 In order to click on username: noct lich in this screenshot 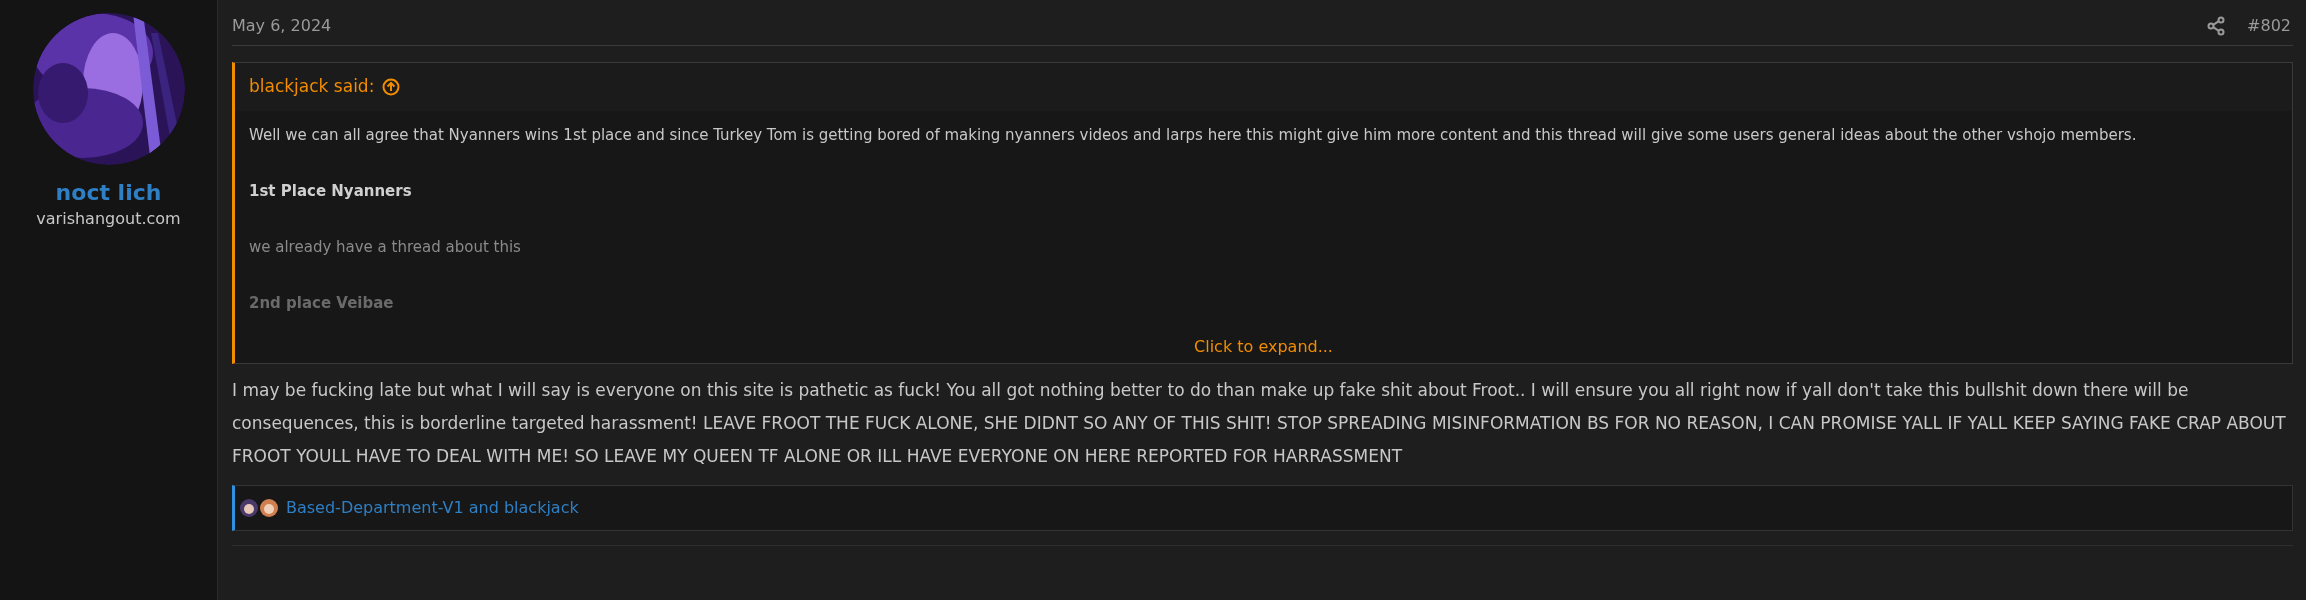, I will do `click(108, 193)`.